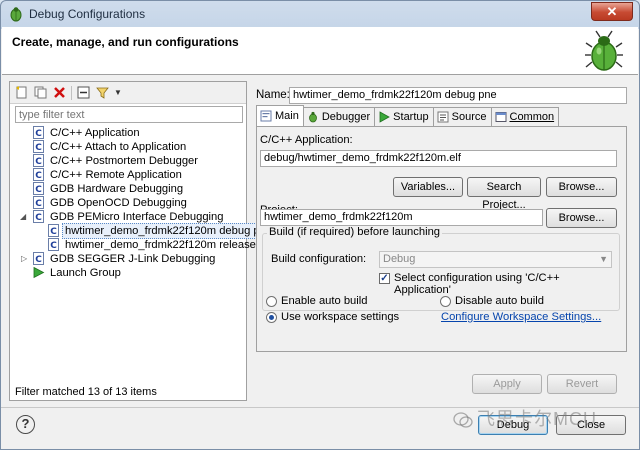 The width and height of the screenshot is (640, 450). What do you see at coordinates (128, 93) in the screenshot?
I see `left-toolbar: ▼` at bounding box center [128, 93].